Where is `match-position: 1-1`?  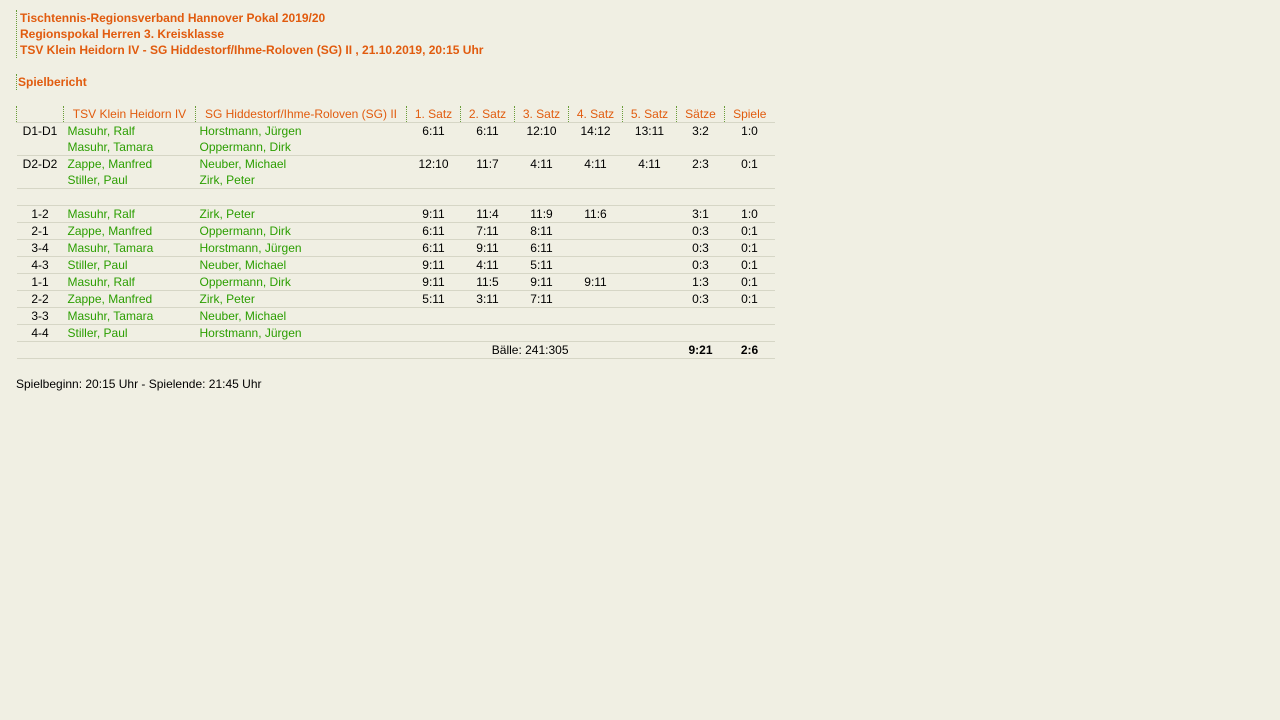 match-position: 1-1 is located at coordinates (40, 282).